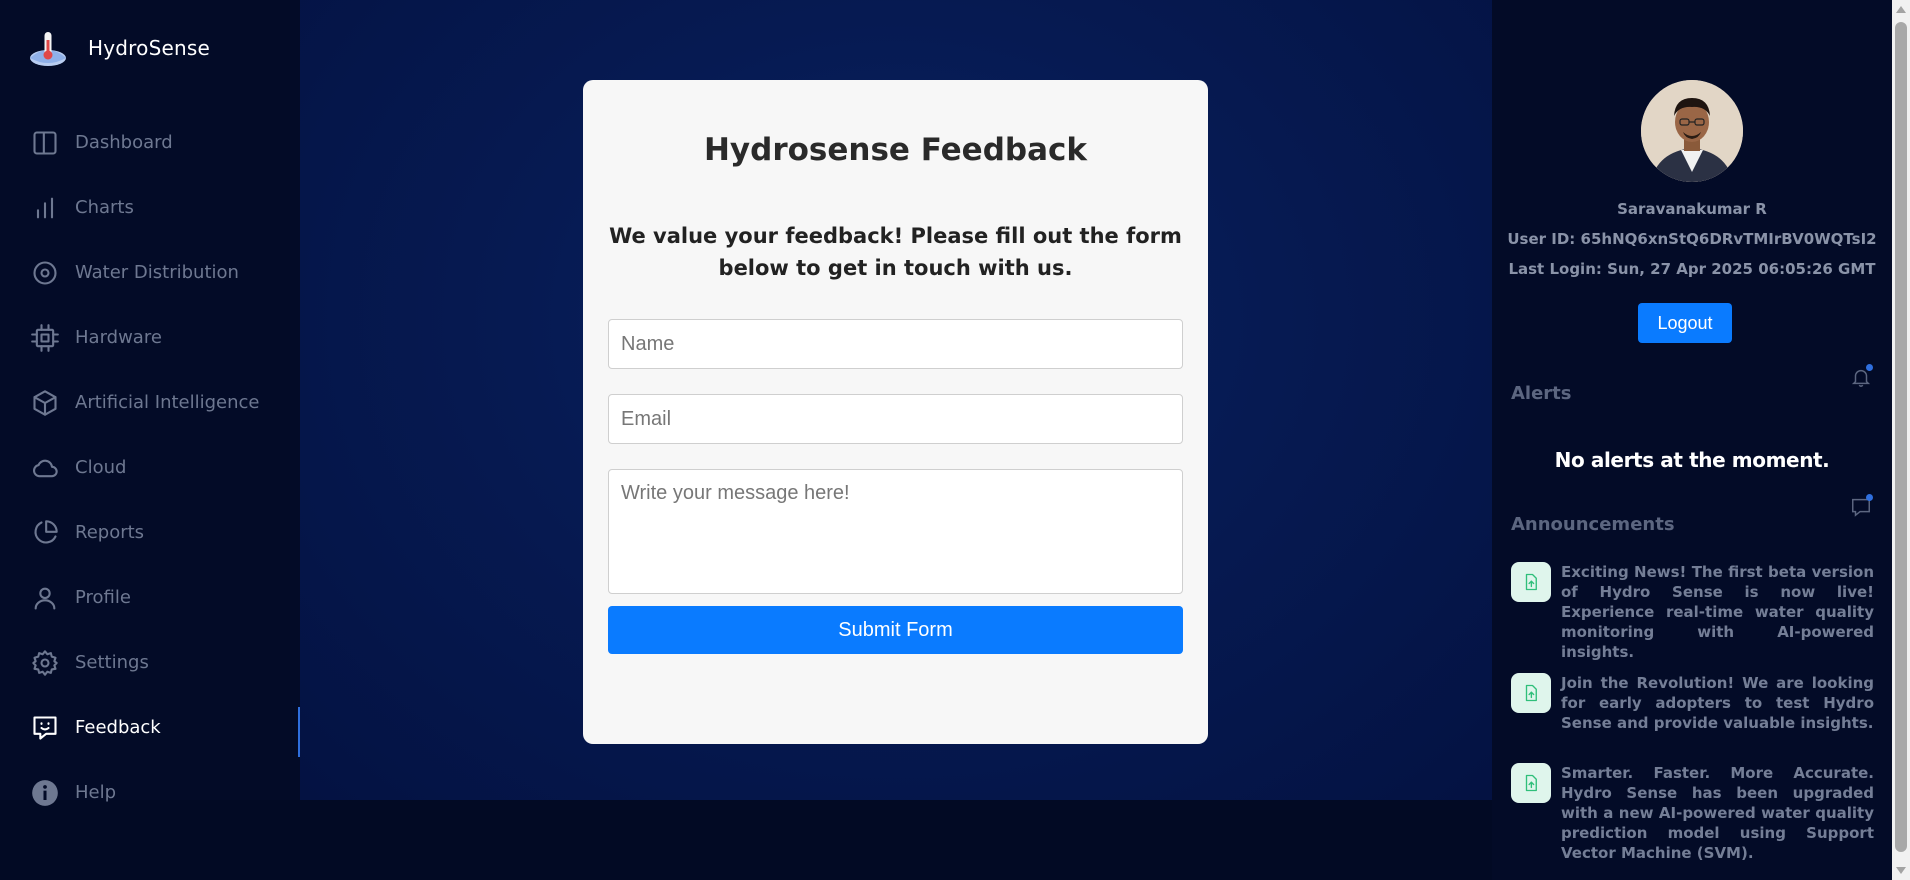 Image resolution: width=1910 pixels, height=880 pixels. What do you see at coordinates (1692, 460) in the screenshot?
I see `no-alerts-message: No alerts at the moment.` at bounding box center [1692, 460].